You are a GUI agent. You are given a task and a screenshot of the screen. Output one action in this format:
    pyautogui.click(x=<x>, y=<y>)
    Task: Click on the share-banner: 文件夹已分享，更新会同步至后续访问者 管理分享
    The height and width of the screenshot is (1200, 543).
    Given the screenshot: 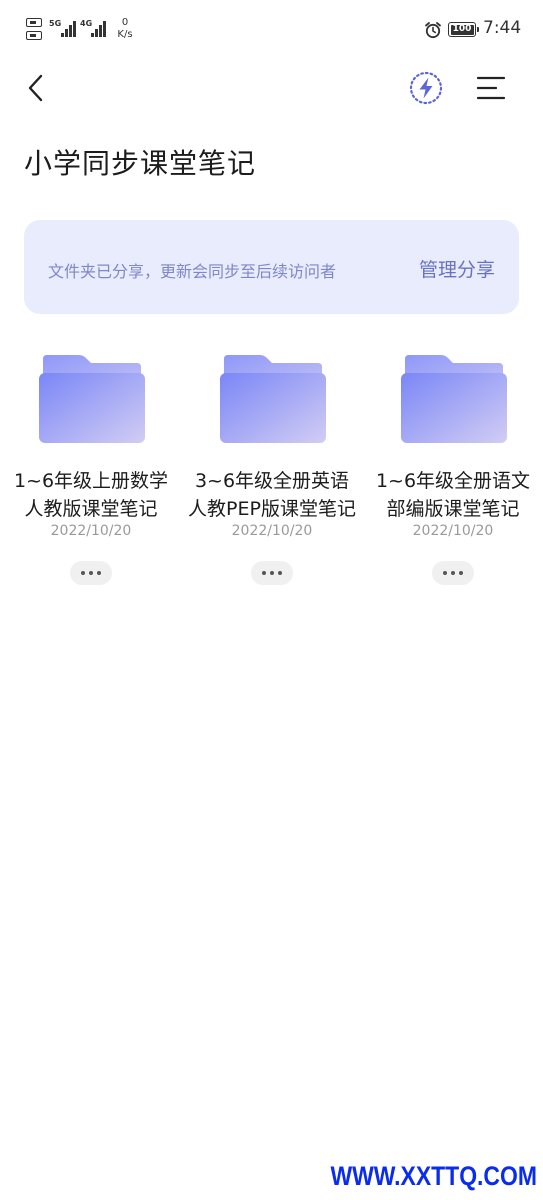 What is the action you would take?
    pyautogui.click(x=271, y=267)
    